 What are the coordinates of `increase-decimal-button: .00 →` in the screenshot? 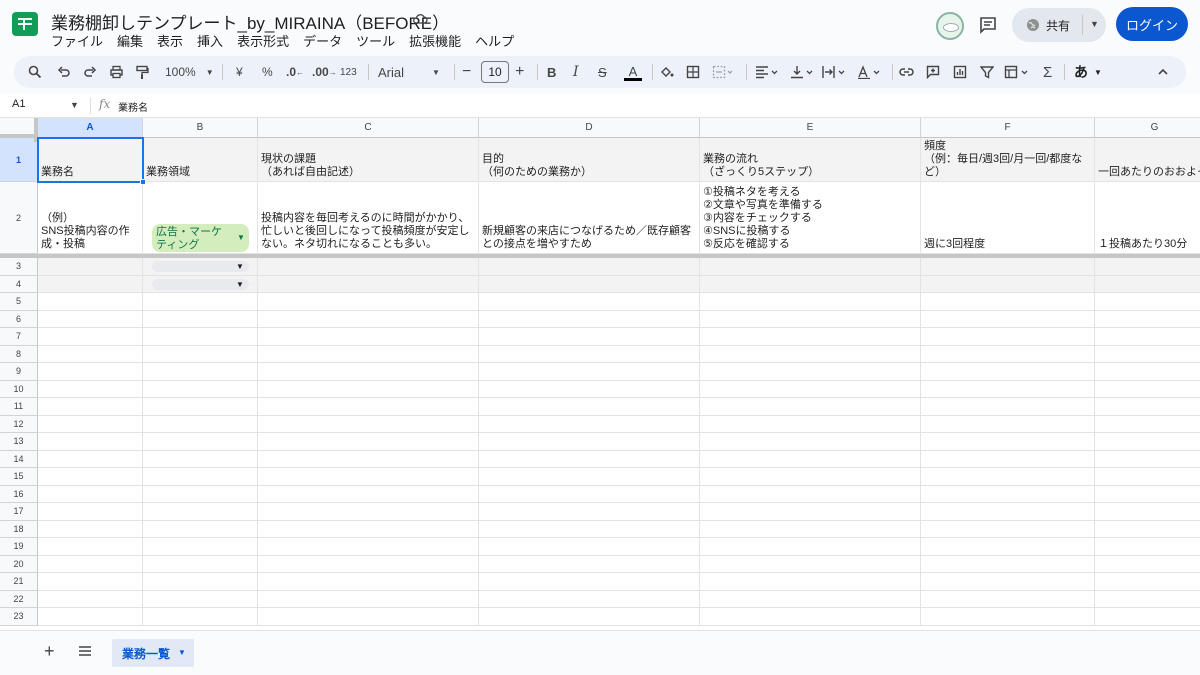 It's located at (324, 72).